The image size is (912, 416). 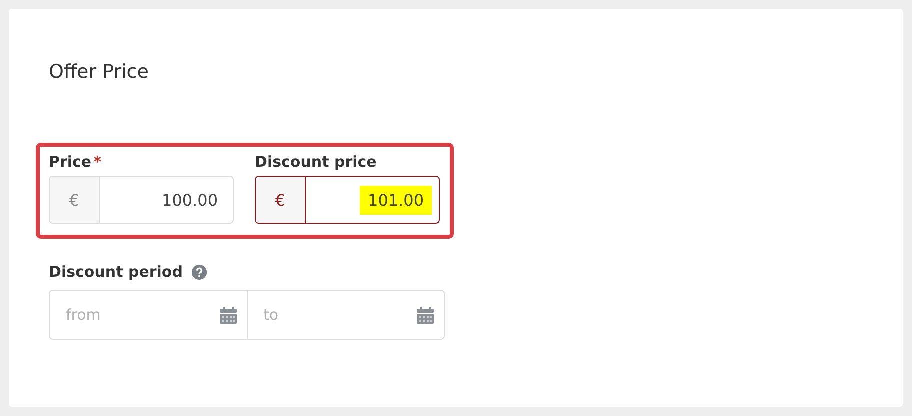 I want to click on help-icon, so click(x=199, y=272).